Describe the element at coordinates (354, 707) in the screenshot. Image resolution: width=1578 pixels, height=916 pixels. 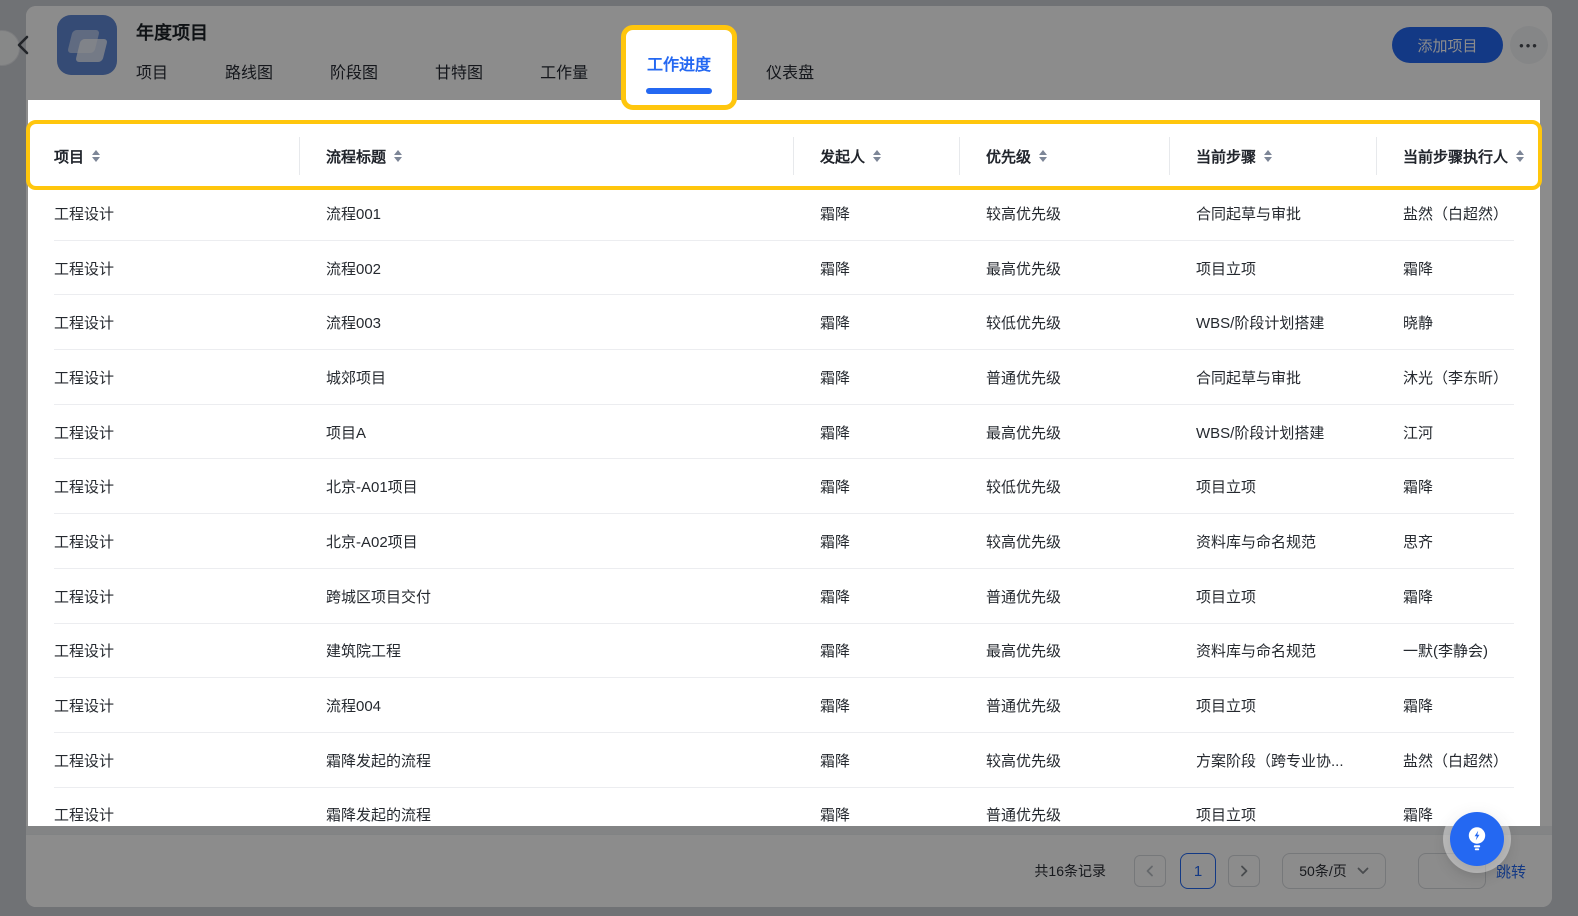
I see `table-cell: 流程004` at that location.